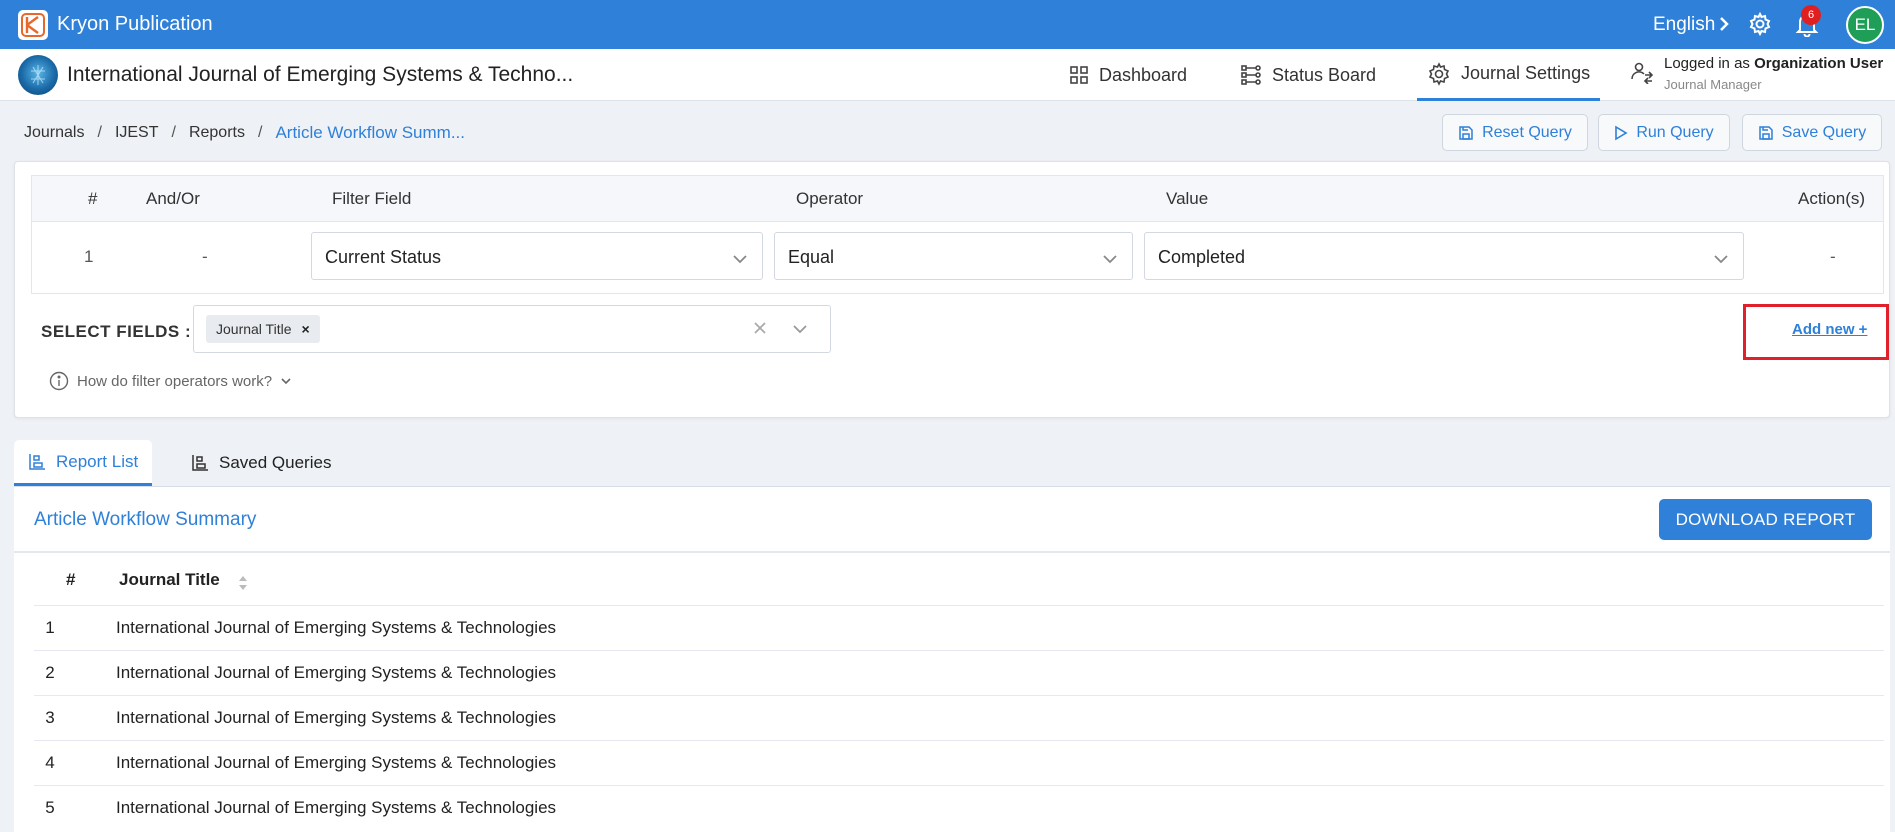 The image size is (1895, 832). I want to click on col-and-or: And/Or, so click(173, 198).